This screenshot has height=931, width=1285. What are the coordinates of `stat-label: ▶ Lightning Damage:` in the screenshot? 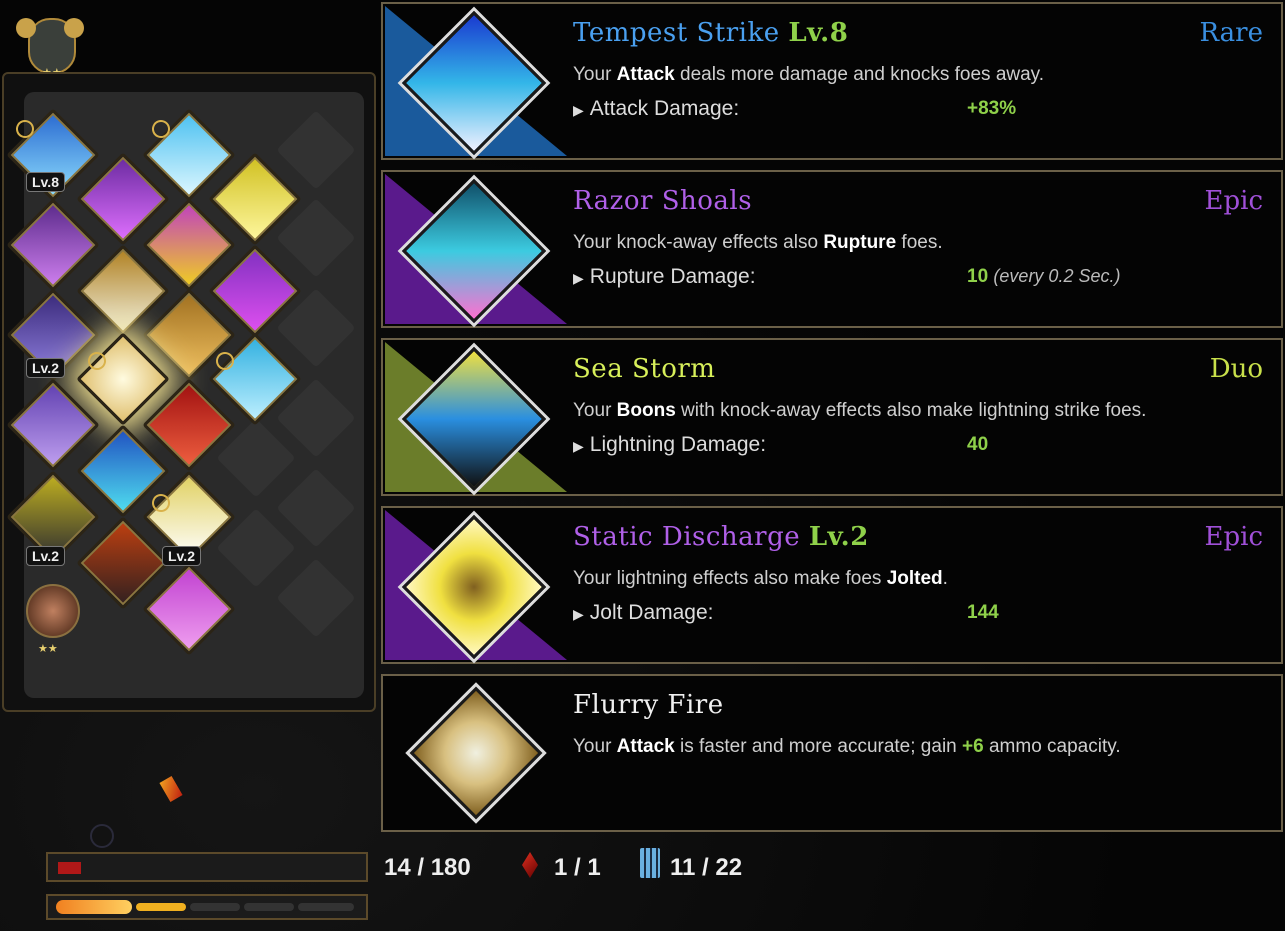 It's located at (670, 444).